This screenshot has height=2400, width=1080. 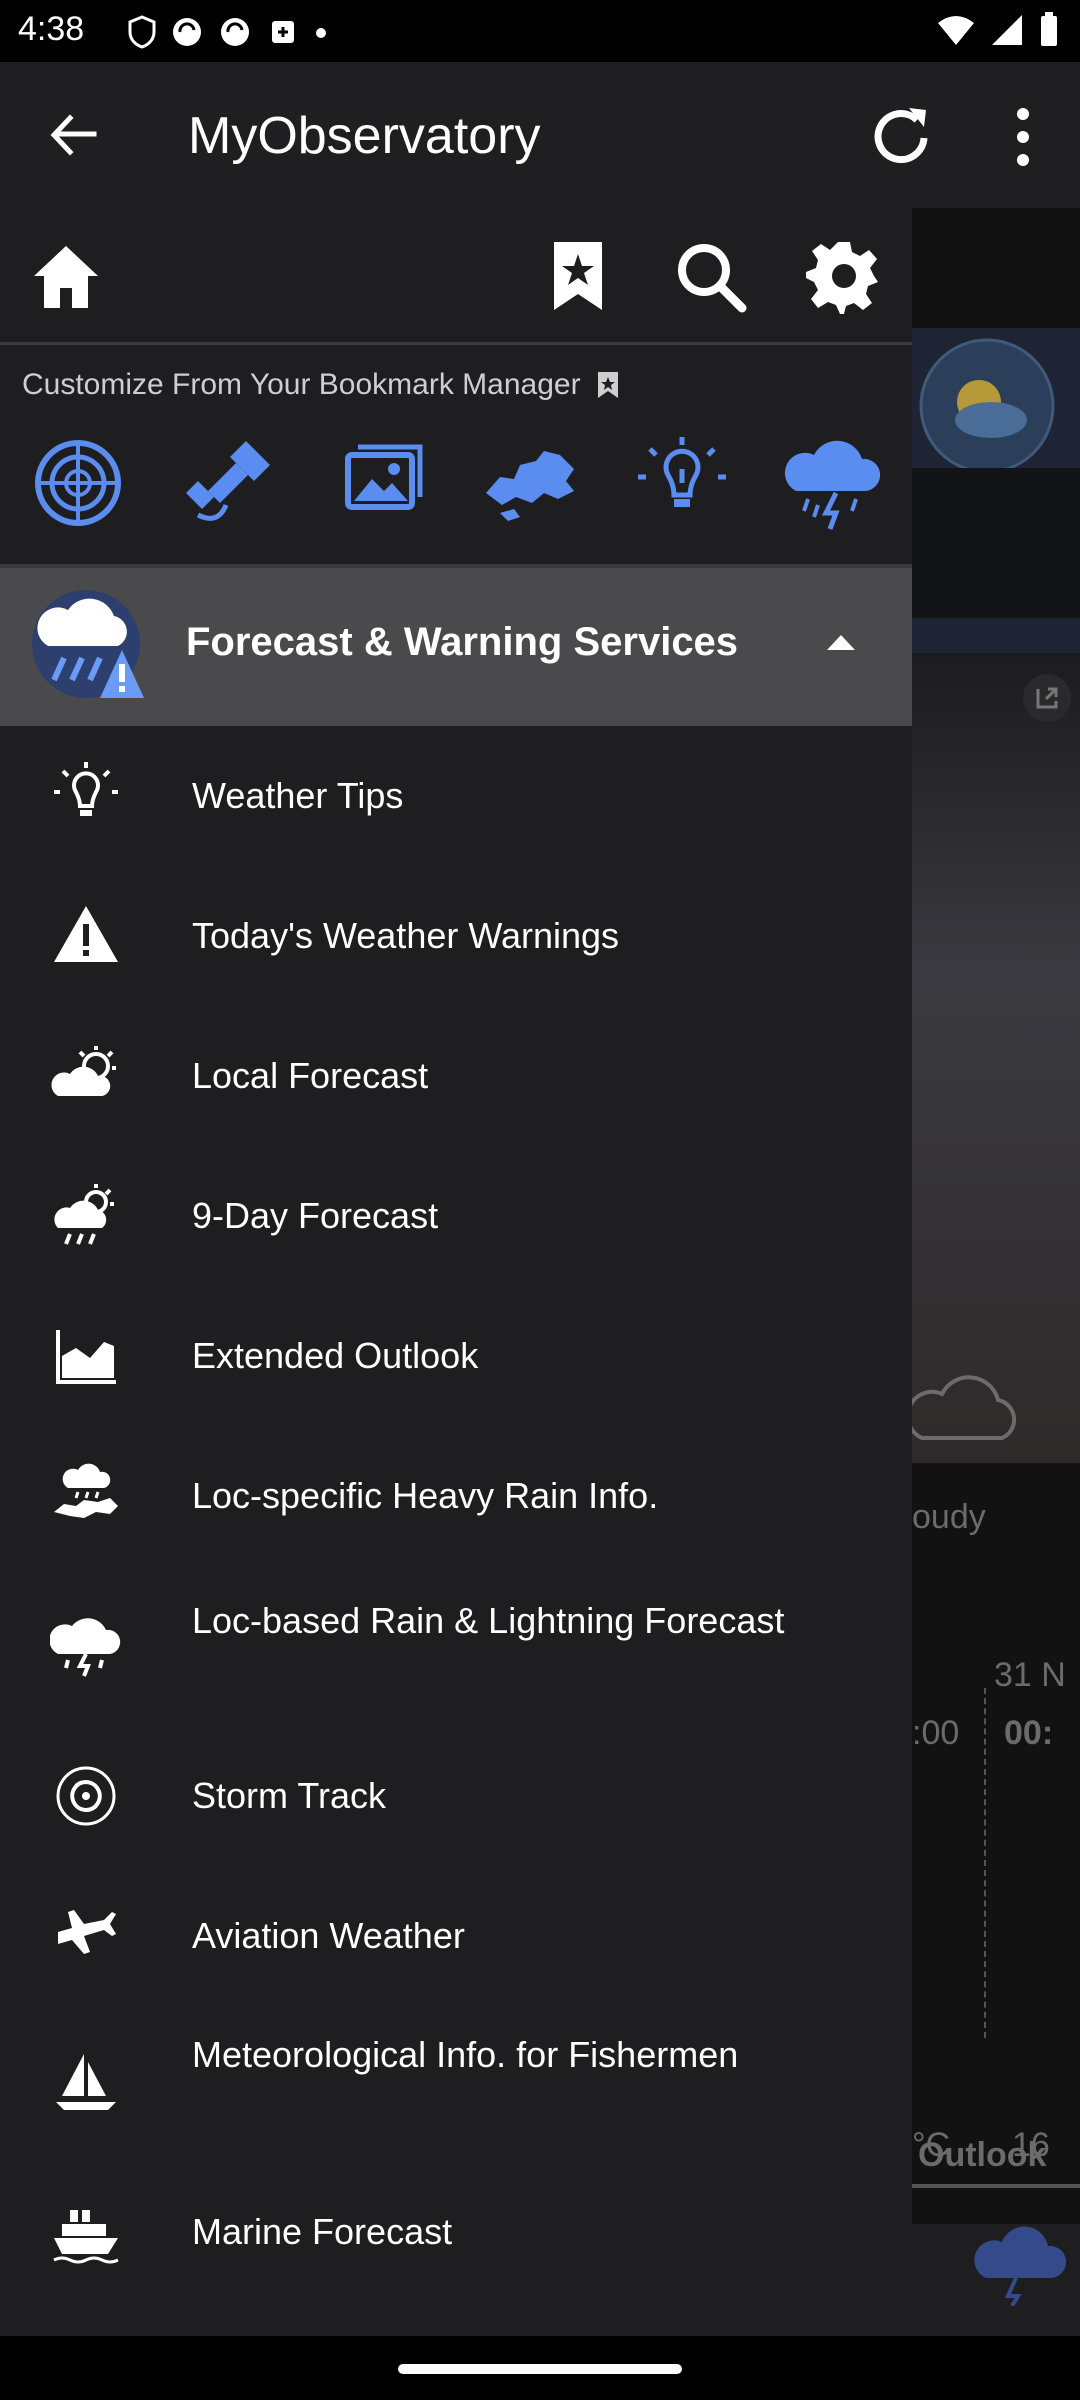 What do you see at coordinates (982, 2155) in the screenshot?
I see `bg-fragment-6: Outlook` at bounding box center [982, 2155].